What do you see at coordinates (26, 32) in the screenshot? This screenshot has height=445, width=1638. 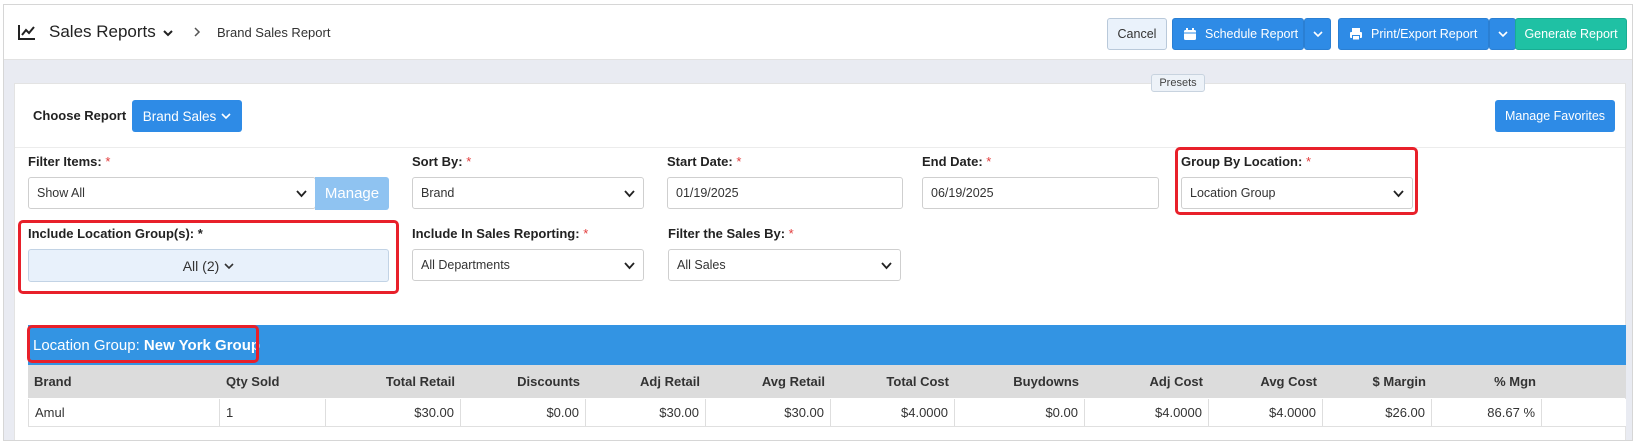 I see `line-chart-icon` at bounding box center [26, 32].